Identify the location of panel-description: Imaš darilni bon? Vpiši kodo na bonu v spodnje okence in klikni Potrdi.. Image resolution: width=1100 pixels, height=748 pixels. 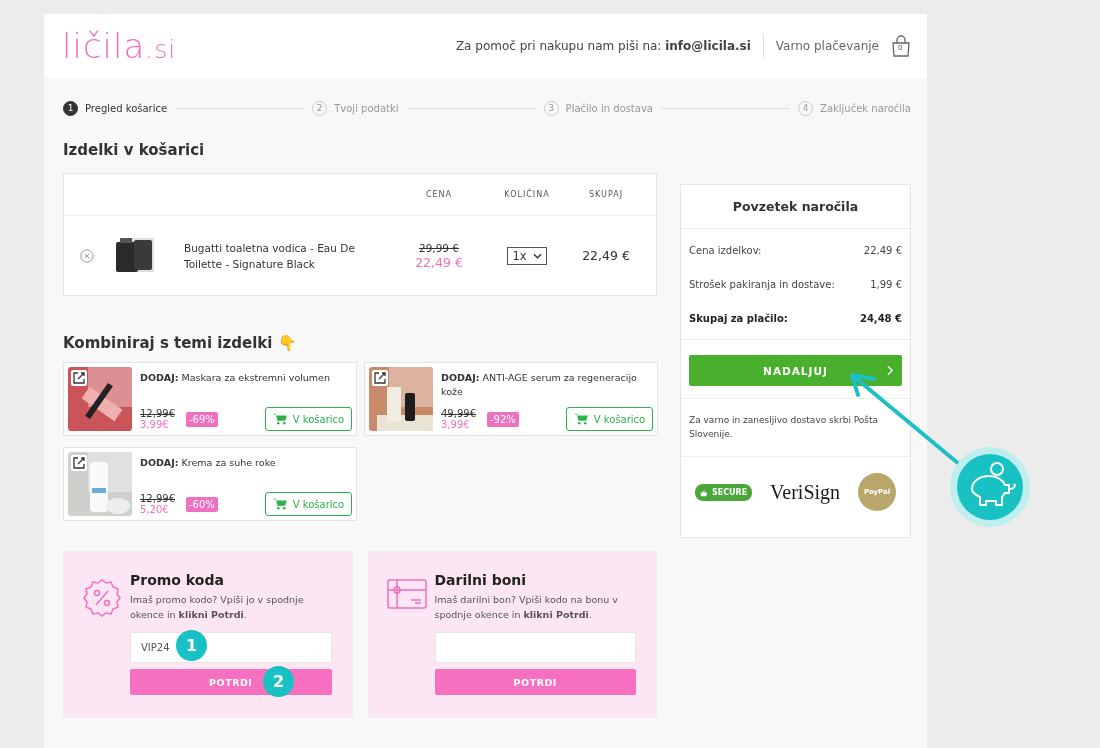
(526, 607).